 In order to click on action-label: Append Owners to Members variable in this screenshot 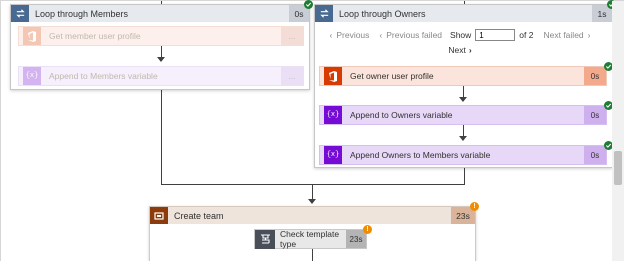, I will do `click(420, 155)`.